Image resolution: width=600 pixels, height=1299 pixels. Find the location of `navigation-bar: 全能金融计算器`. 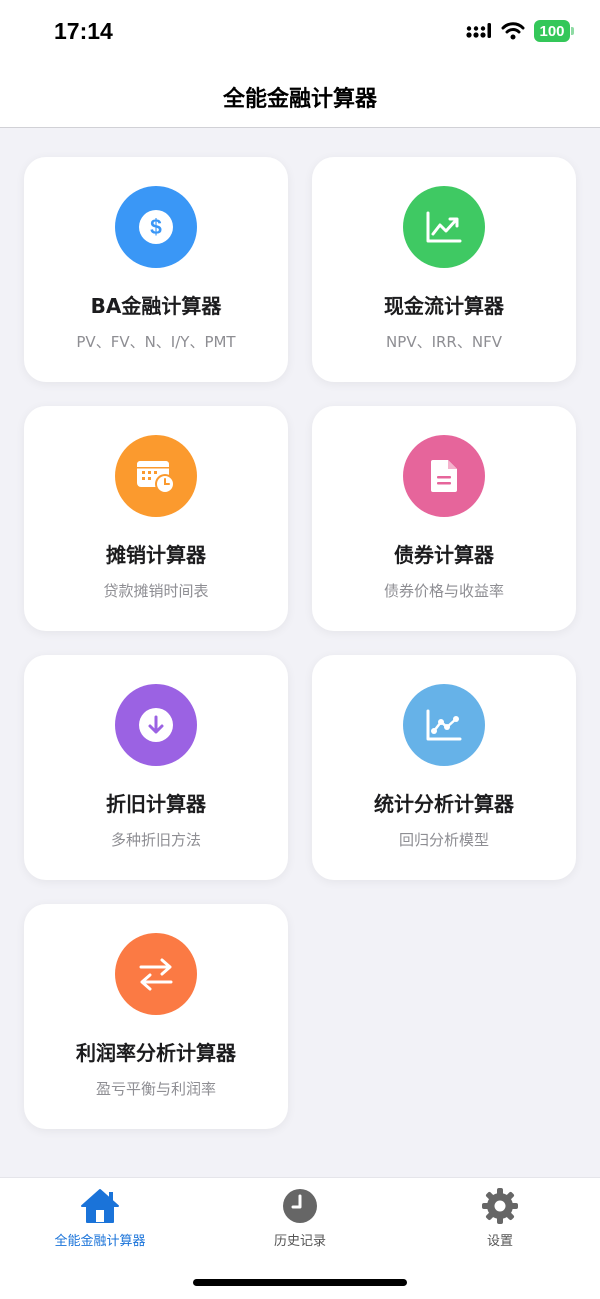

navigation-bar: 全能金融计算器 is located at coordinates (300, 97).